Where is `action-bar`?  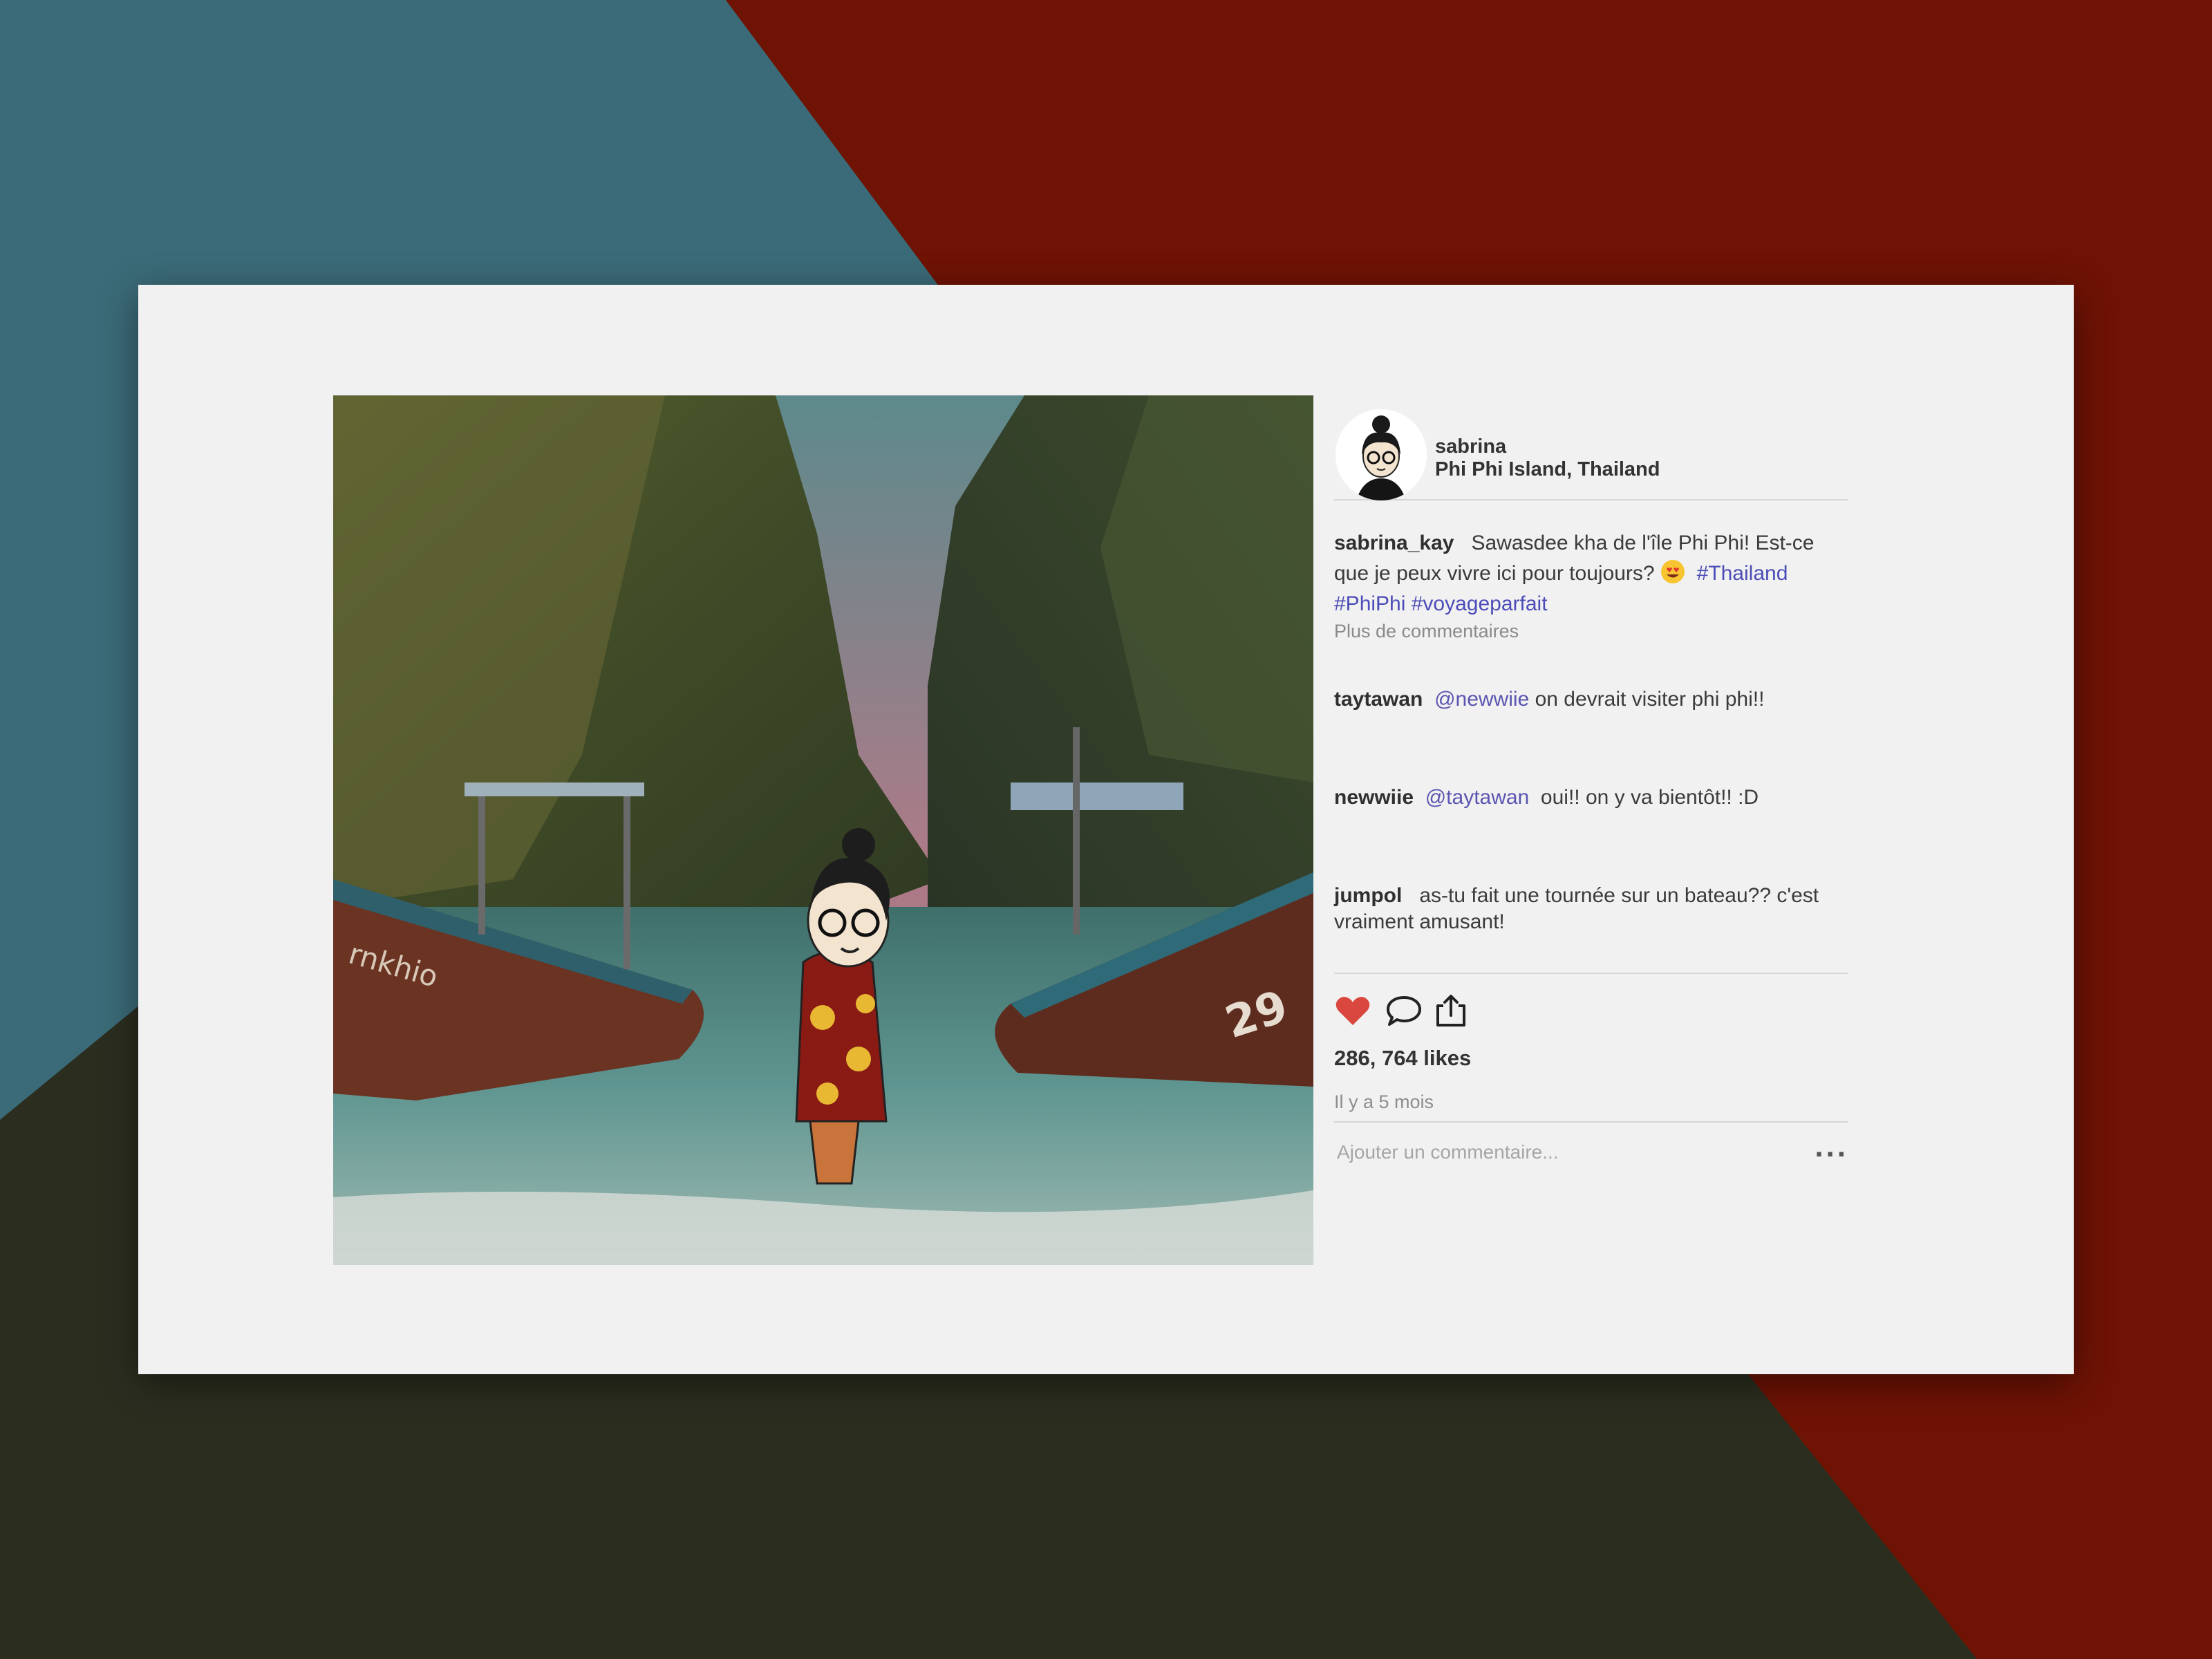
action-bar is located at coordinates (1591, 1010).